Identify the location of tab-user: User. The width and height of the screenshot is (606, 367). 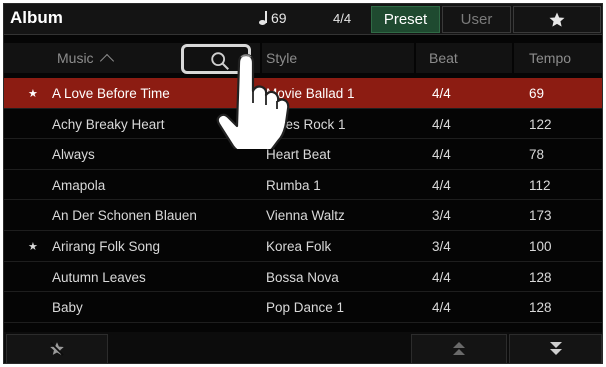
(476, 19).